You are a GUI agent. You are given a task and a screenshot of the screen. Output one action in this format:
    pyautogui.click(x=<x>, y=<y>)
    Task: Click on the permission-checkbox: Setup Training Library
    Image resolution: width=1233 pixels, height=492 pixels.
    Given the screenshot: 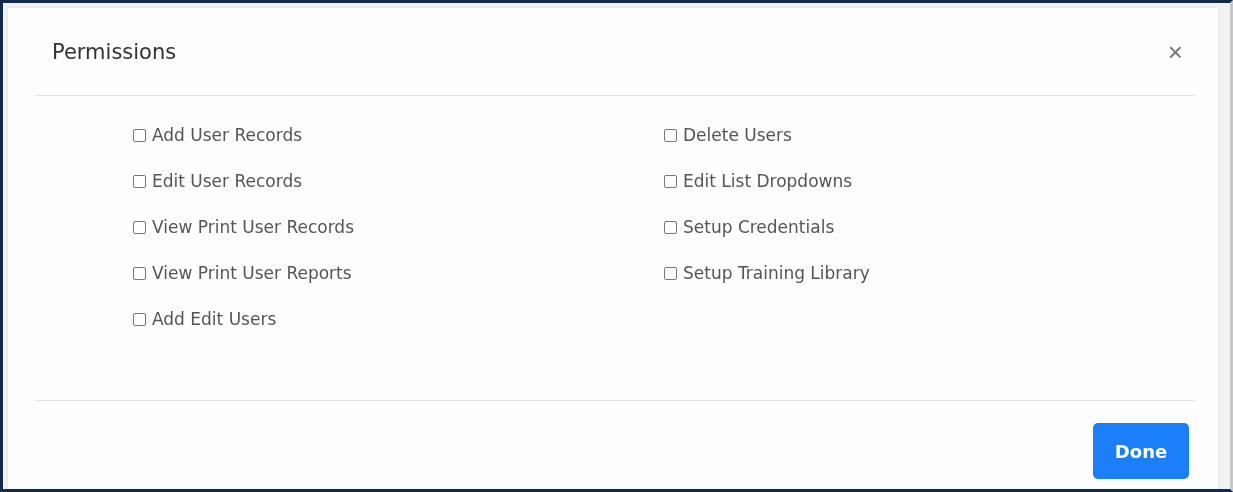 What is the action you would take?
    pyautogui.click(x=767, y=273)
    